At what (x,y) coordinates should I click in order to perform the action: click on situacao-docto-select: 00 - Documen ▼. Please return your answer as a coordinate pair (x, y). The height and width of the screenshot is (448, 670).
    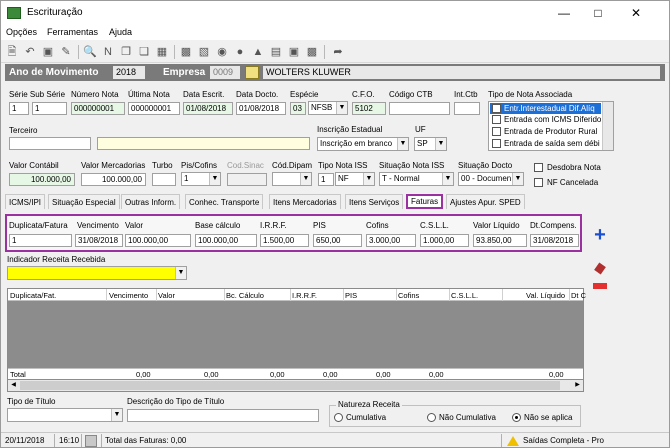
    Looking at the image, I should click on (491, 179).